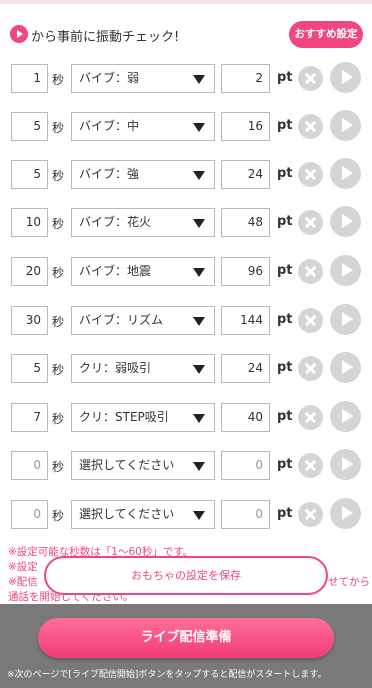  What do you see at coordinates (23, 582) in the screenshot?
I see `note-line-start: ※配信` at bounding box center [23, 582].